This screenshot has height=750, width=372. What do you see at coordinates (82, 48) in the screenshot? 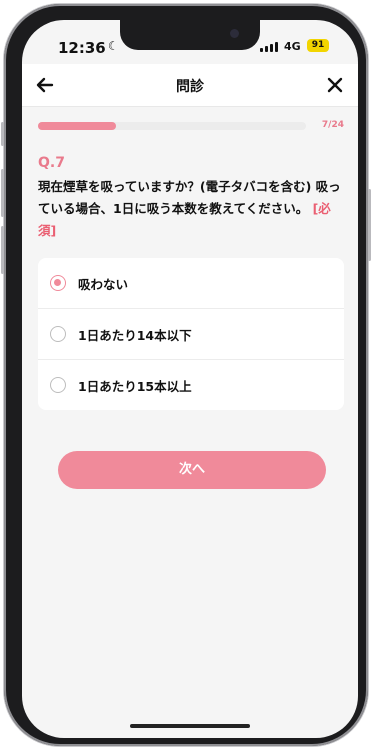
I see `status-time: 12:36` at bounding box center [82, 48].